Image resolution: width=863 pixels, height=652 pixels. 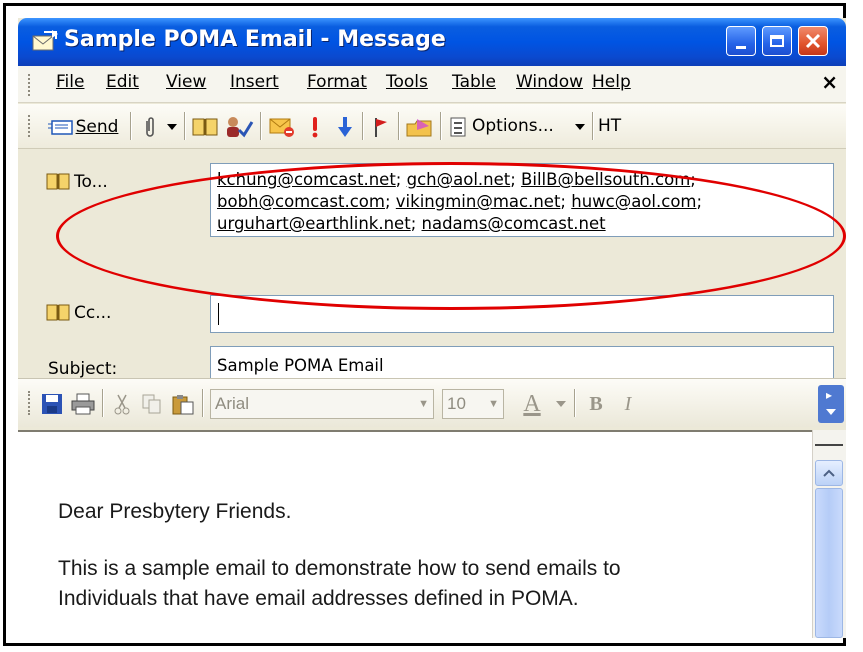 I want to click on font-color-icon: A, so click(x=532, y=403).